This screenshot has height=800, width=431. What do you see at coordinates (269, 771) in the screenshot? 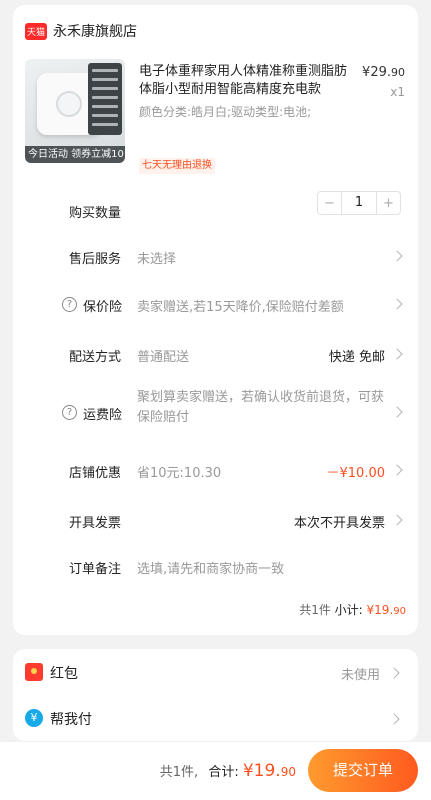
I see `total-price: ¥19.90` at bounding box center [269, 771].